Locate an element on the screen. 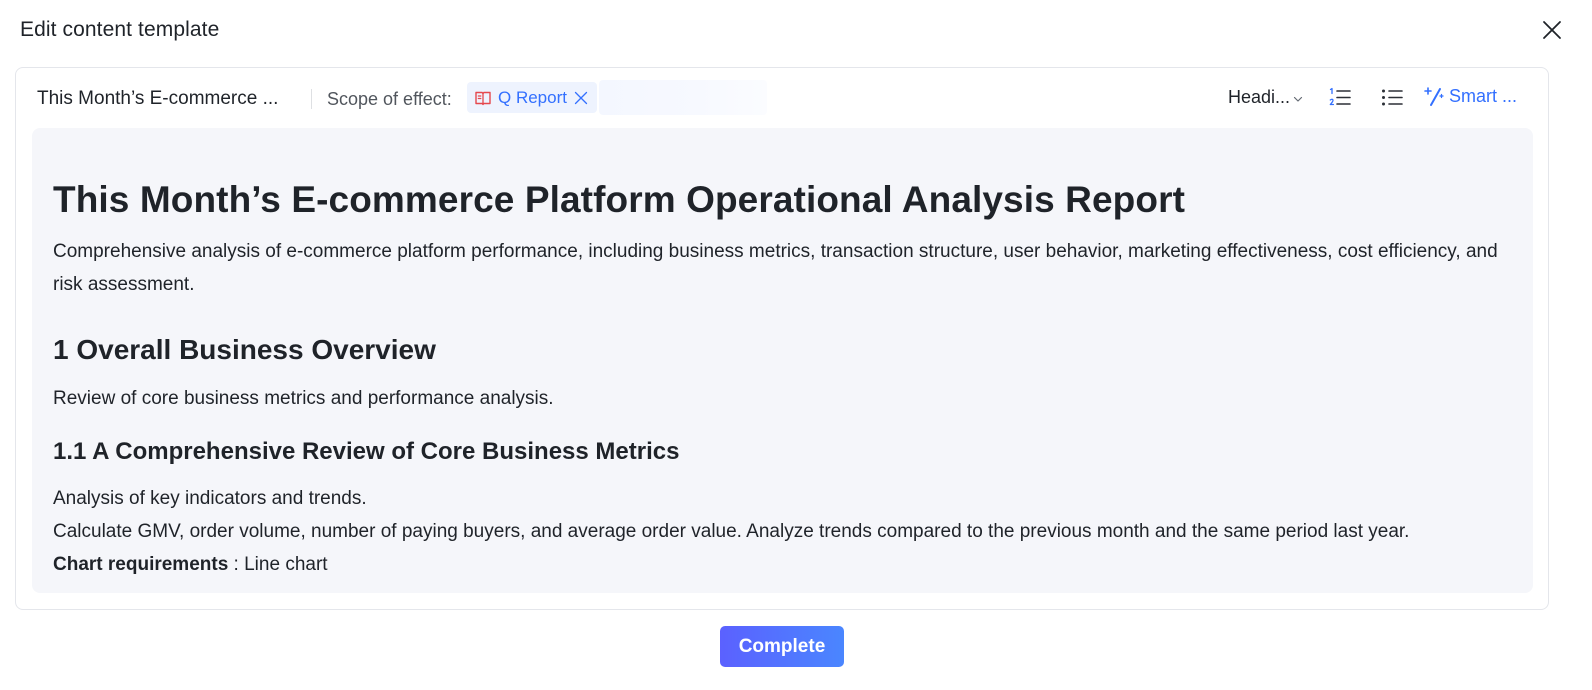 The image size is (1592, 690). toolbar-divider is located at coordinates (311, 99).